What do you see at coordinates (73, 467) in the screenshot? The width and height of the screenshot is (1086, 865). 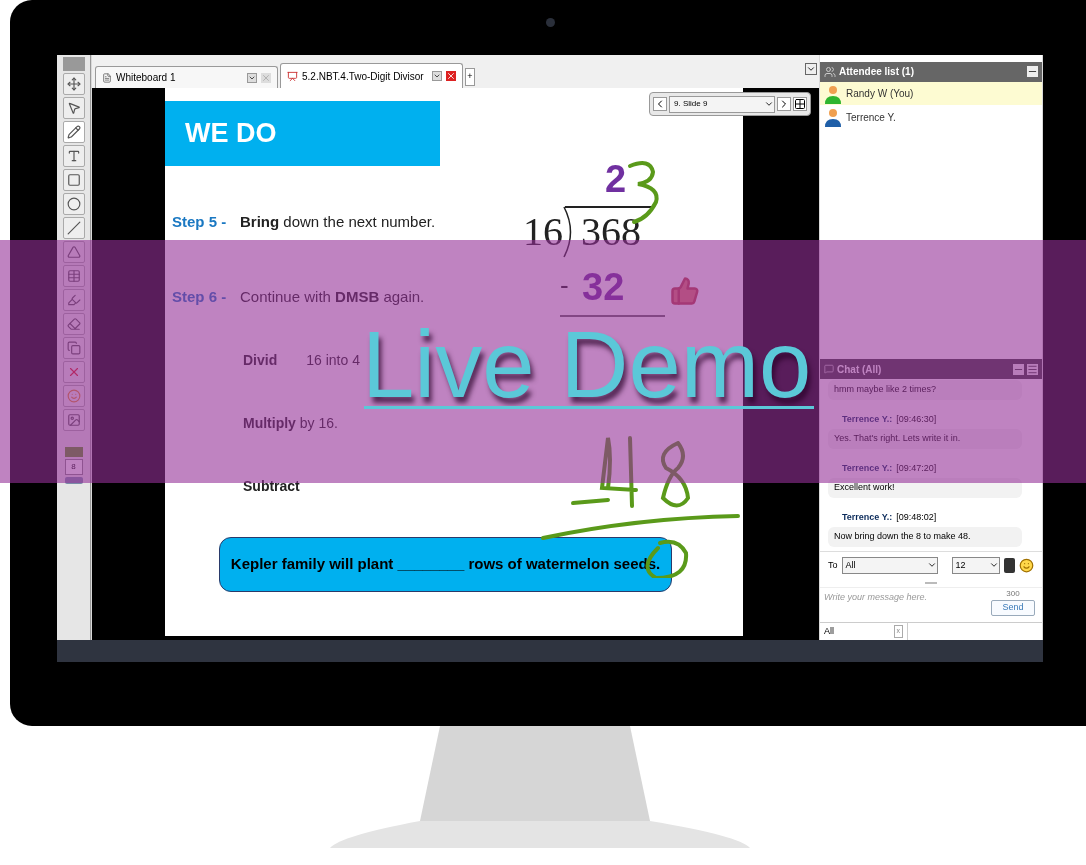 I see `line-width-field: 8` at bounding box center [73, 467].